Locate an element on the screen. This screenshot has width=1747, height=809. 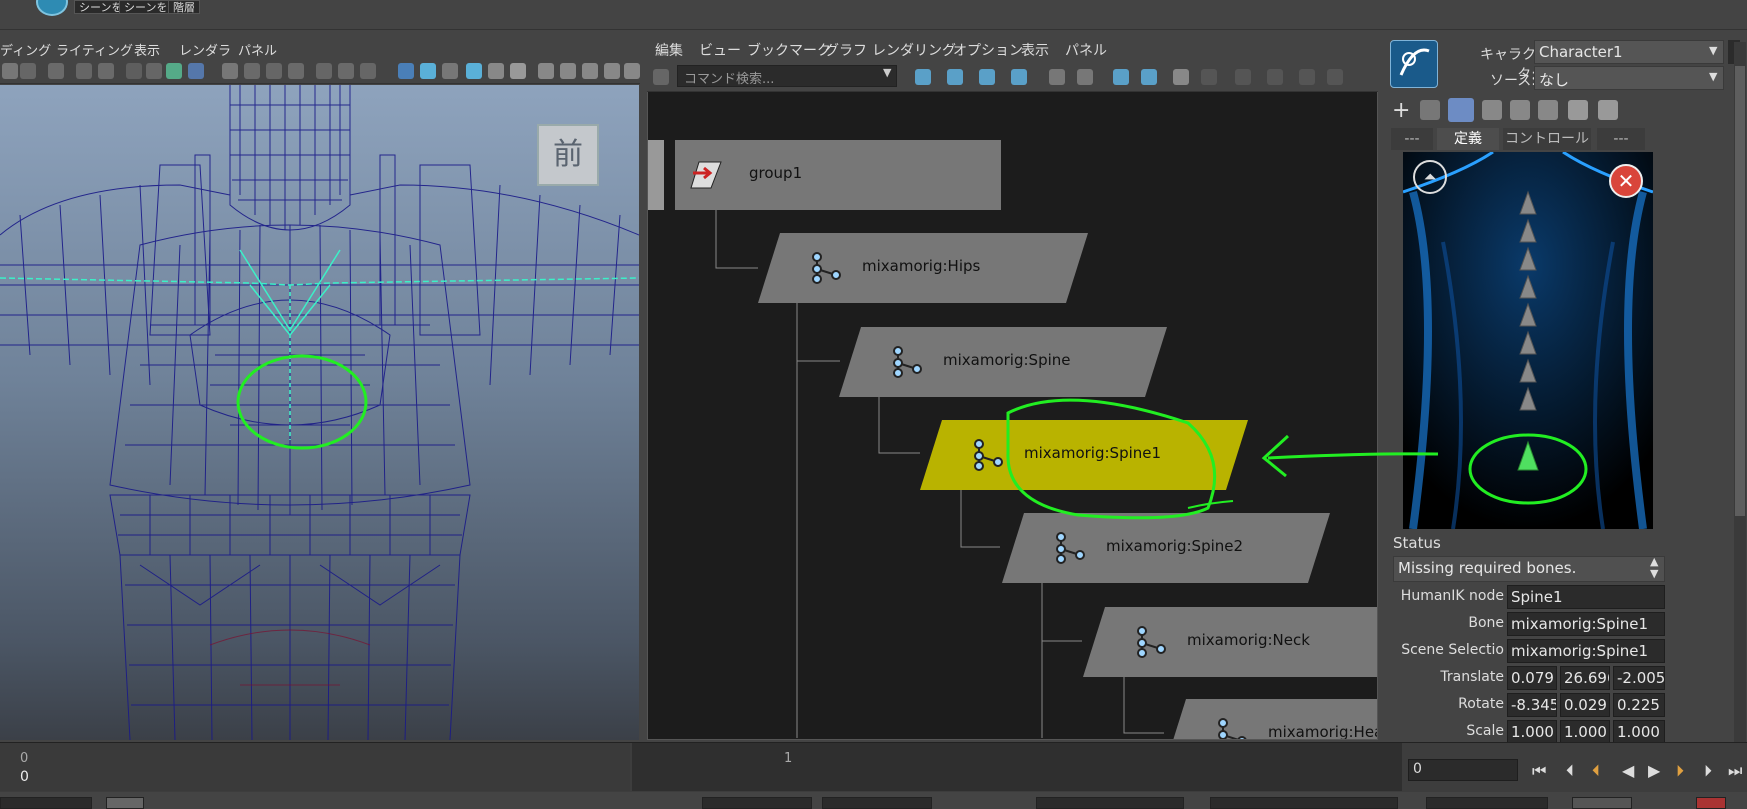
film-icon is located at coordinates (56, 71).